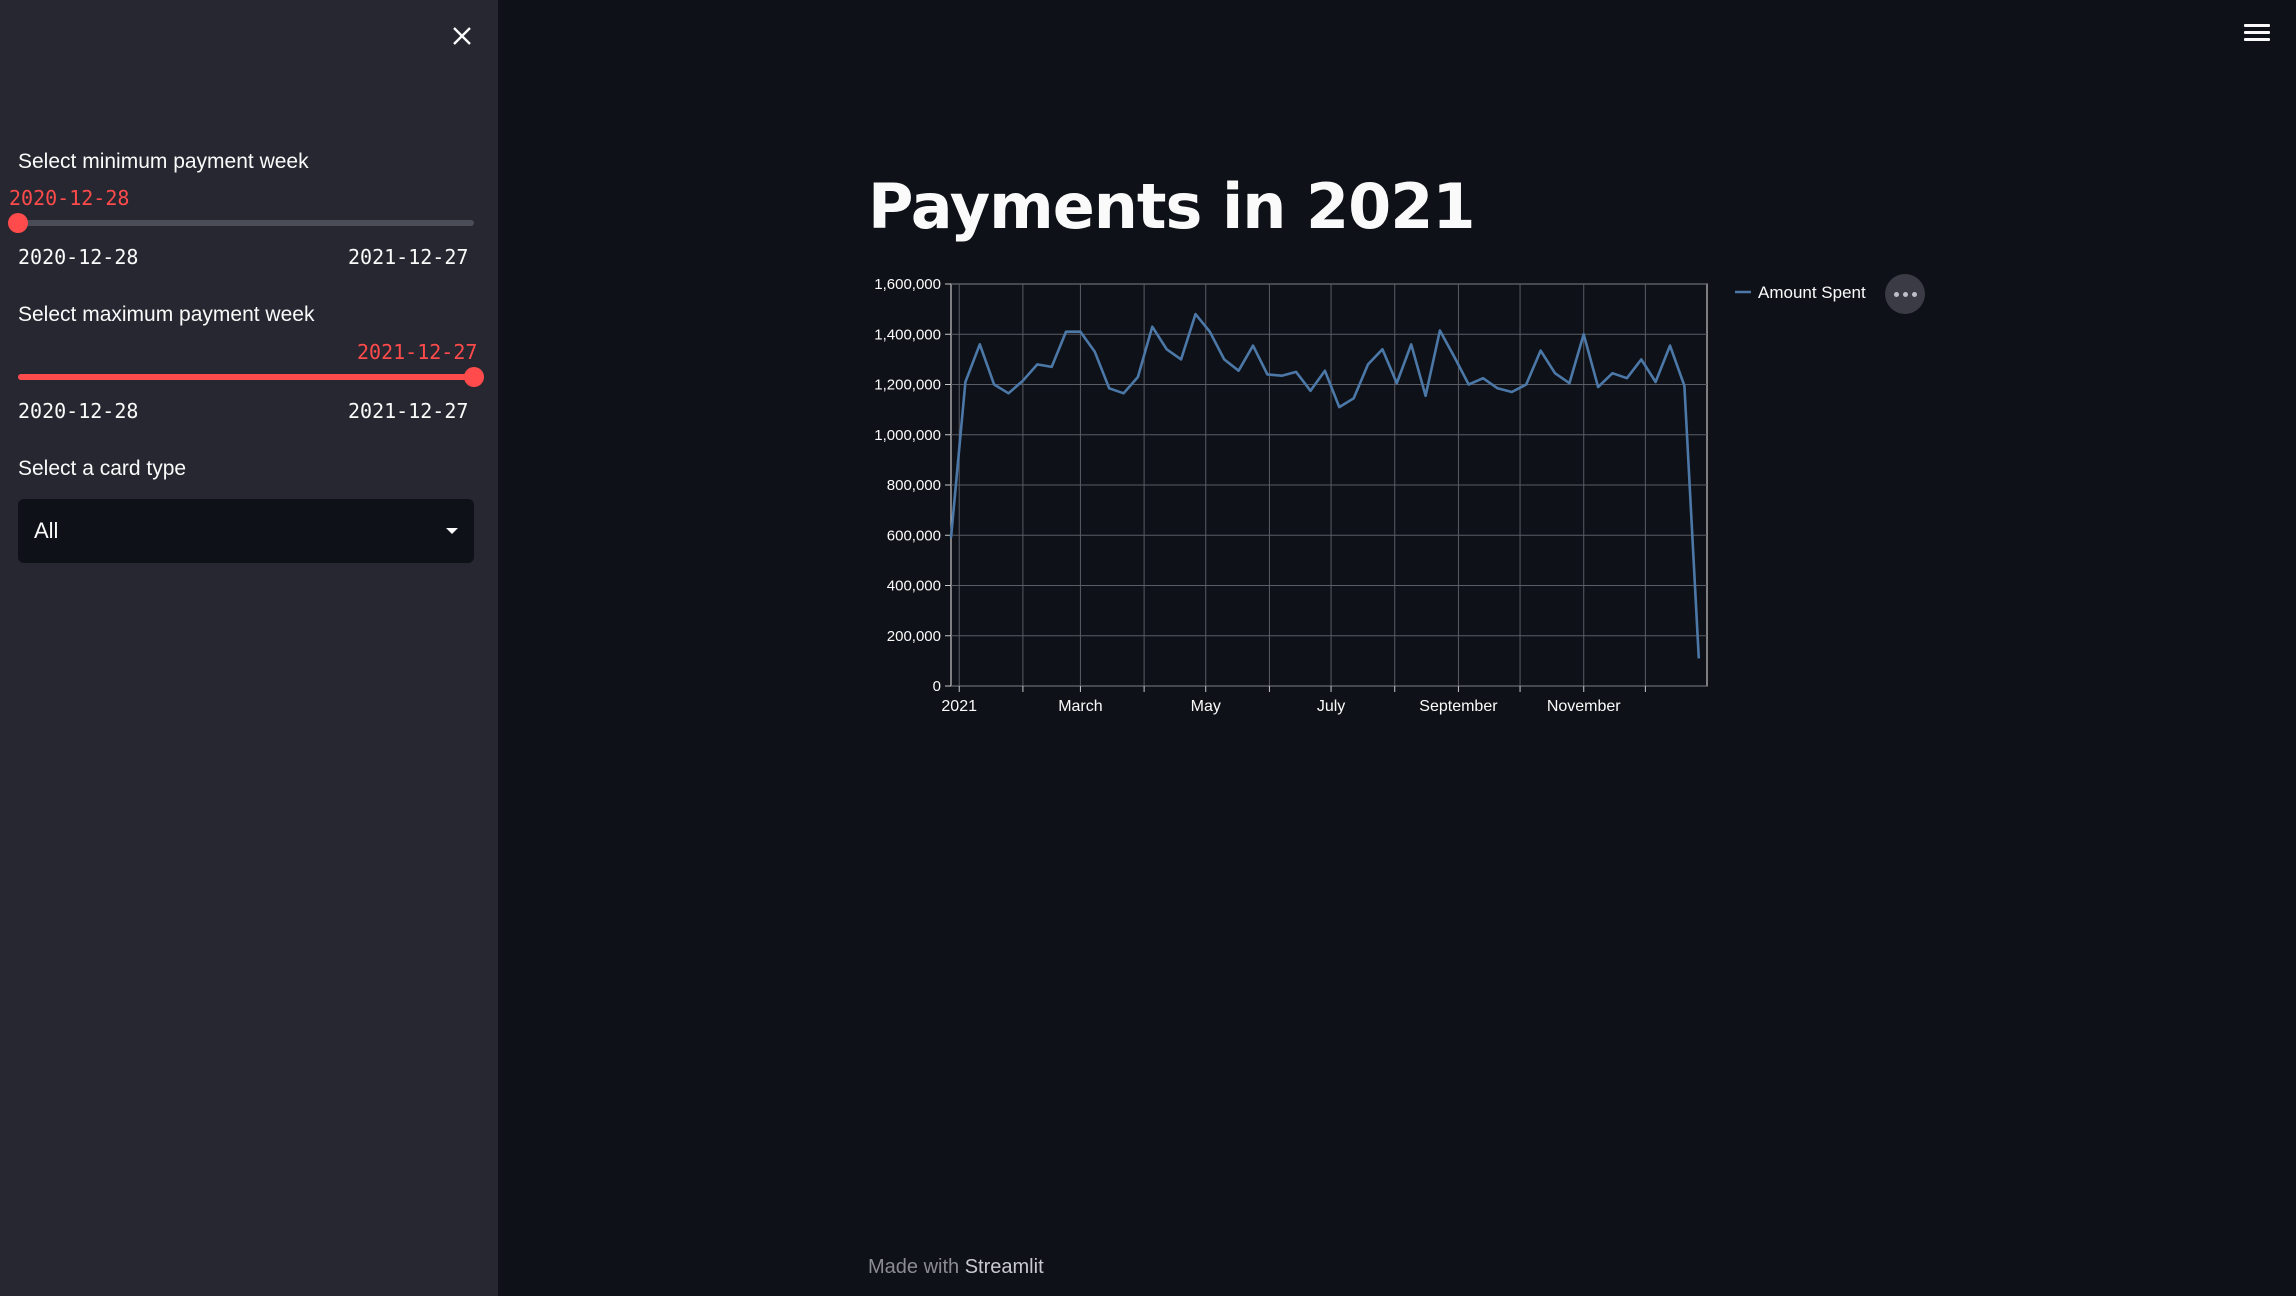  What do you see at coordinates (78, 257) in the screenshot?
I see `min-week-range-min: 2020-12-28` at bounding box center [78, 257].